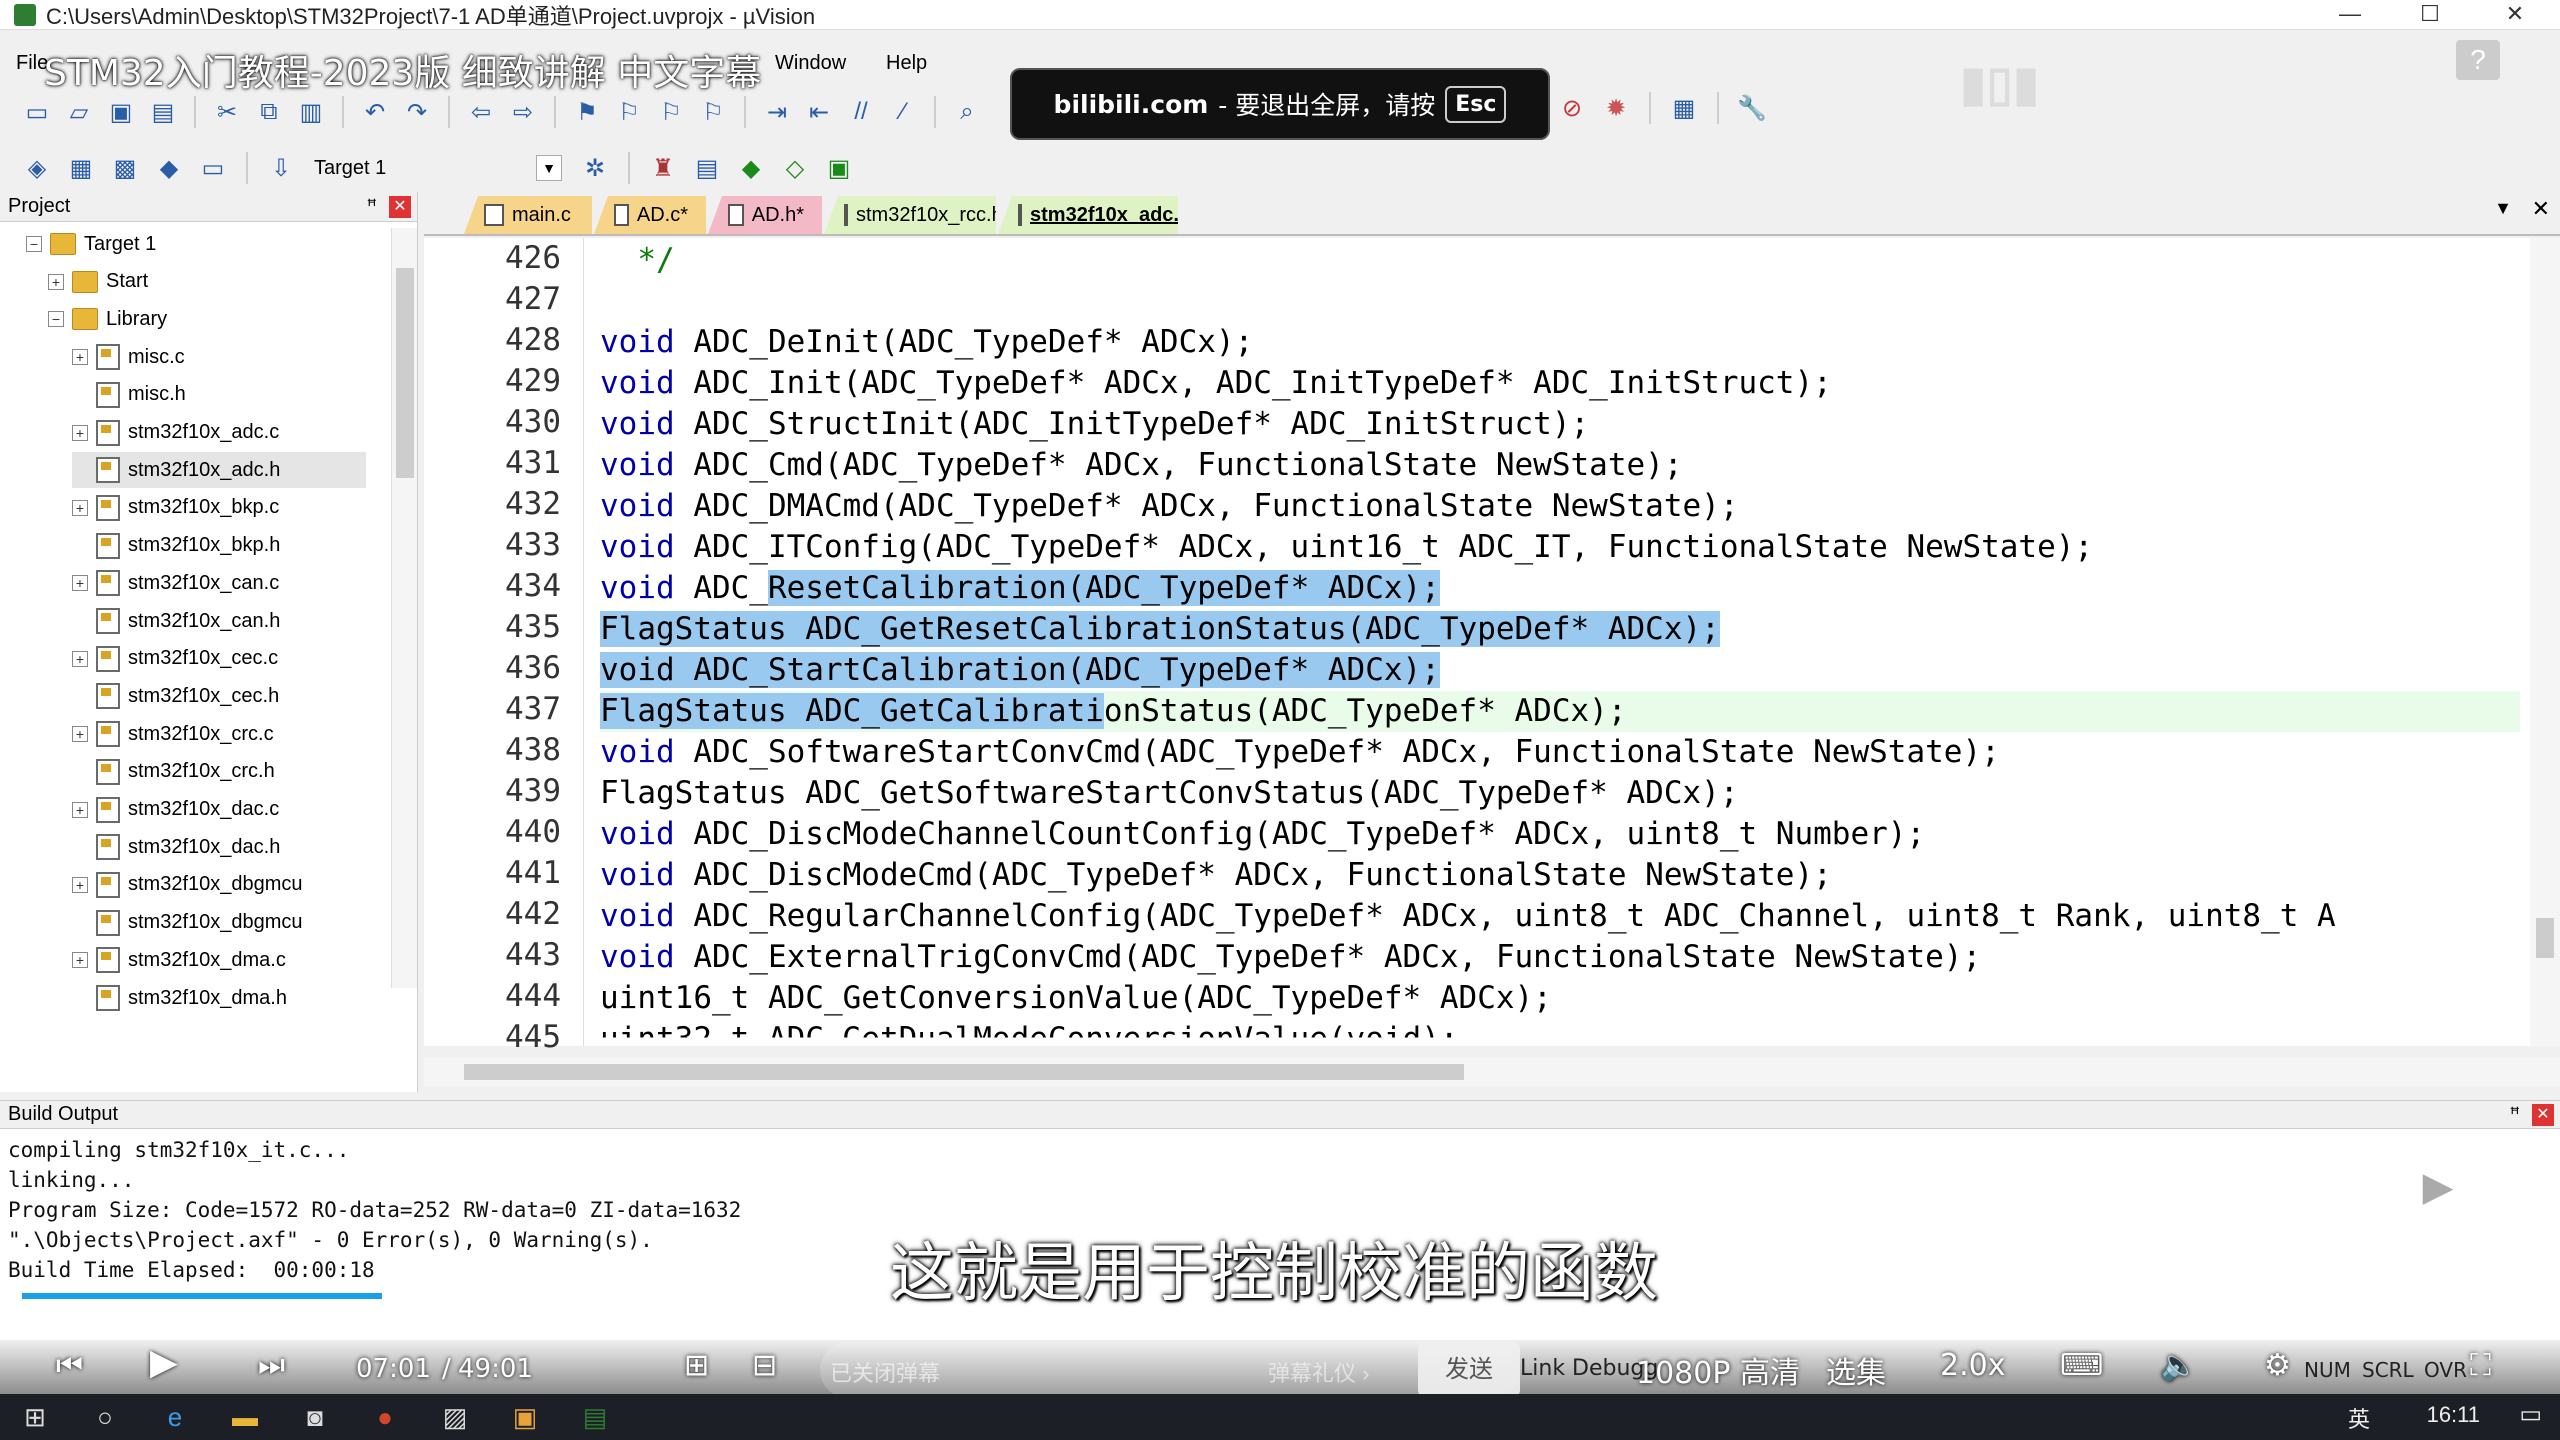 This screenshot has height=1440, width=2560. What do you see at coordinates (967, 112) in the screenshot?
I see `find-in-files-icon: ⌕` at bounding box center [967, 112].